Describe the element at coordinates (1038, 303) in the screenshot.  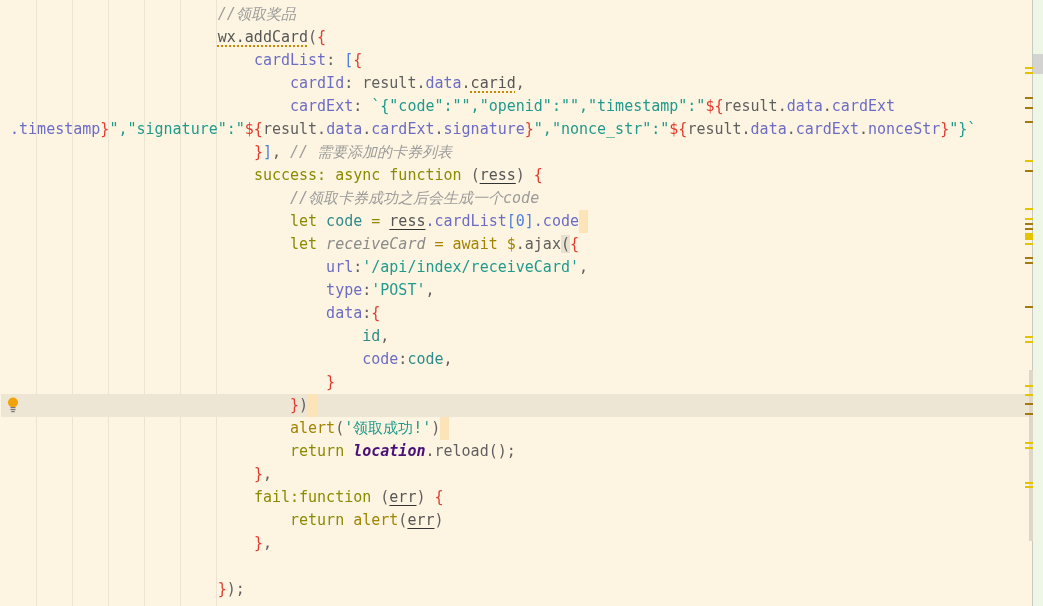
I see `scrollbar` at that location.